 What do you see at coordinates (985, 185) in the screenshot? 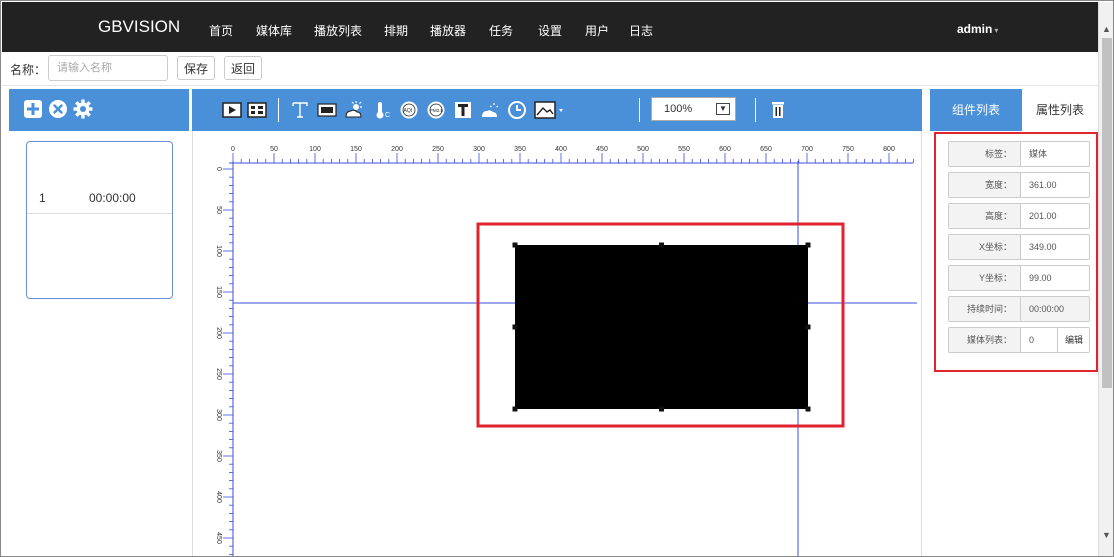
I see `prop-key: 宽度：` at bounding box center [985, 185].